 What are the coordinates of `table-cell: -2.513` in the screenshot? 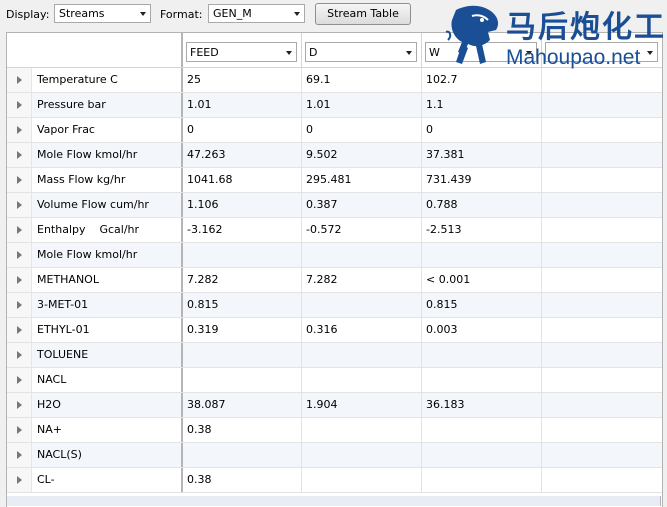 It's located at (482, 230).